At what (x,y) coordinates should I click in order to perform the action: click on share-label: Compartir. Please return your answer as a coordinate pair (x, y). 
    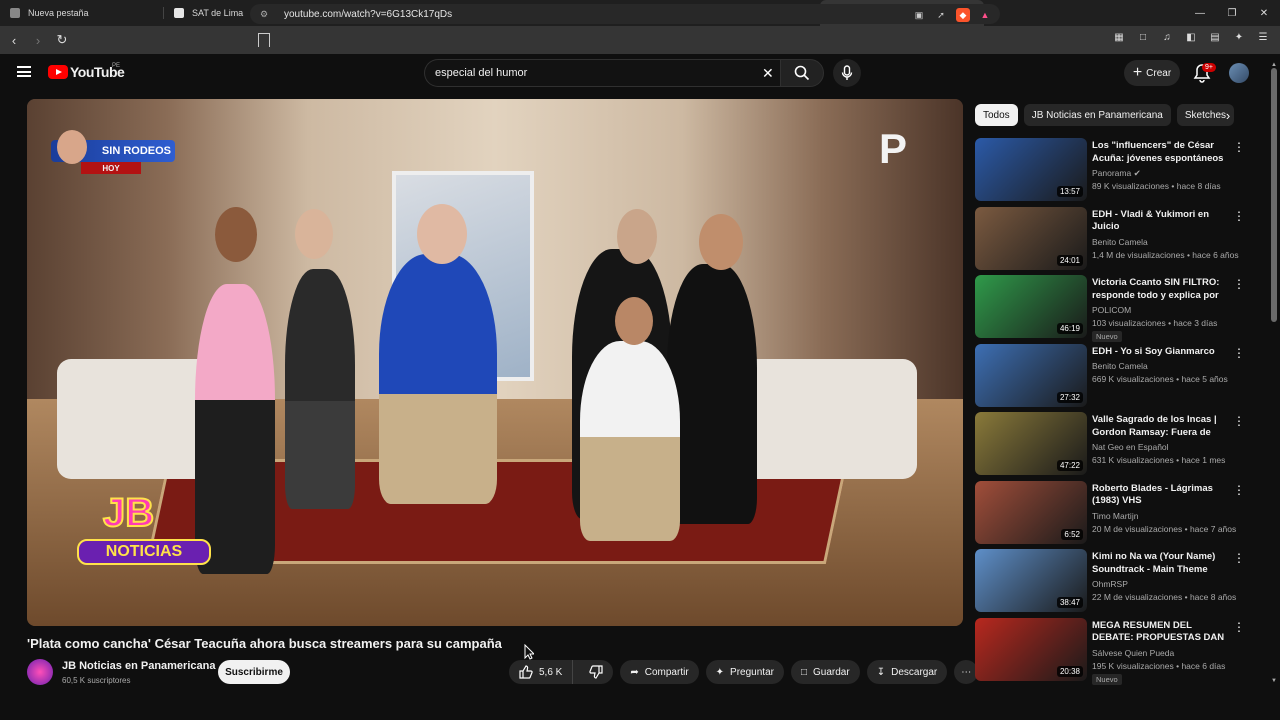
    Looking at the image, I should click on (666, 672).